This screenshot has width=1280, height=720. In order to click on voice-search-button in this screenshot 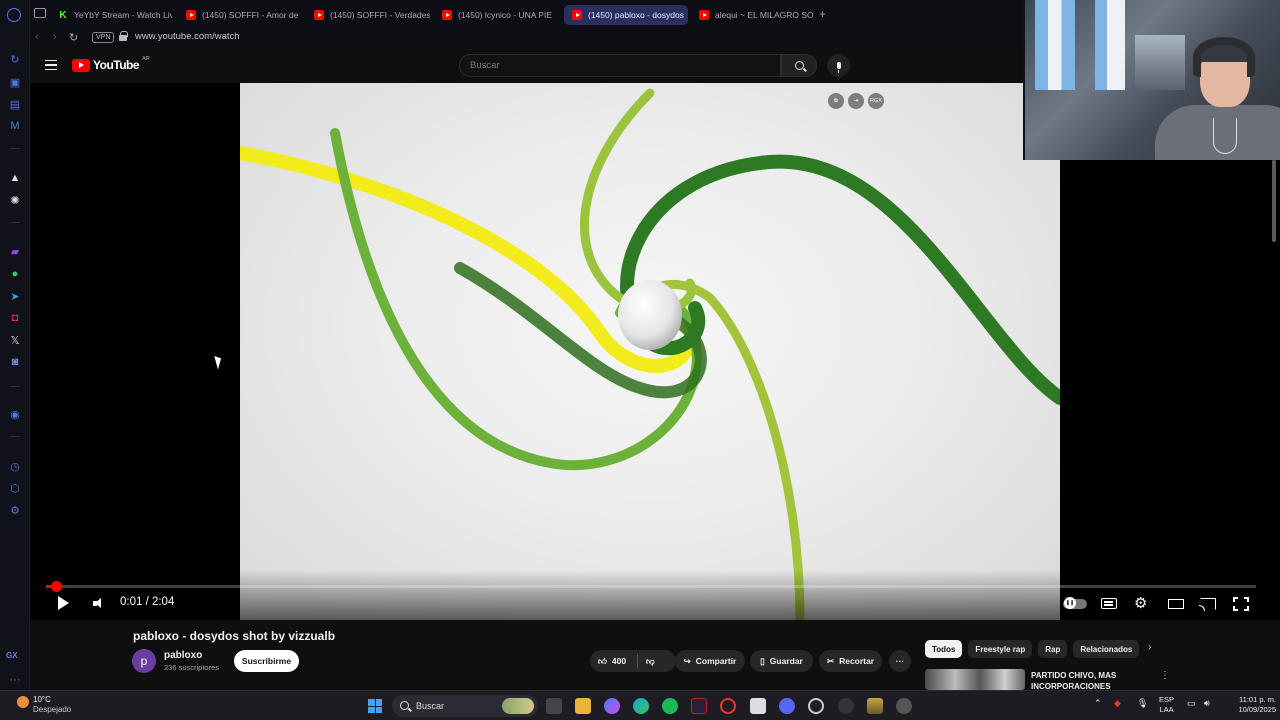, I will do `click(838, 65)`.